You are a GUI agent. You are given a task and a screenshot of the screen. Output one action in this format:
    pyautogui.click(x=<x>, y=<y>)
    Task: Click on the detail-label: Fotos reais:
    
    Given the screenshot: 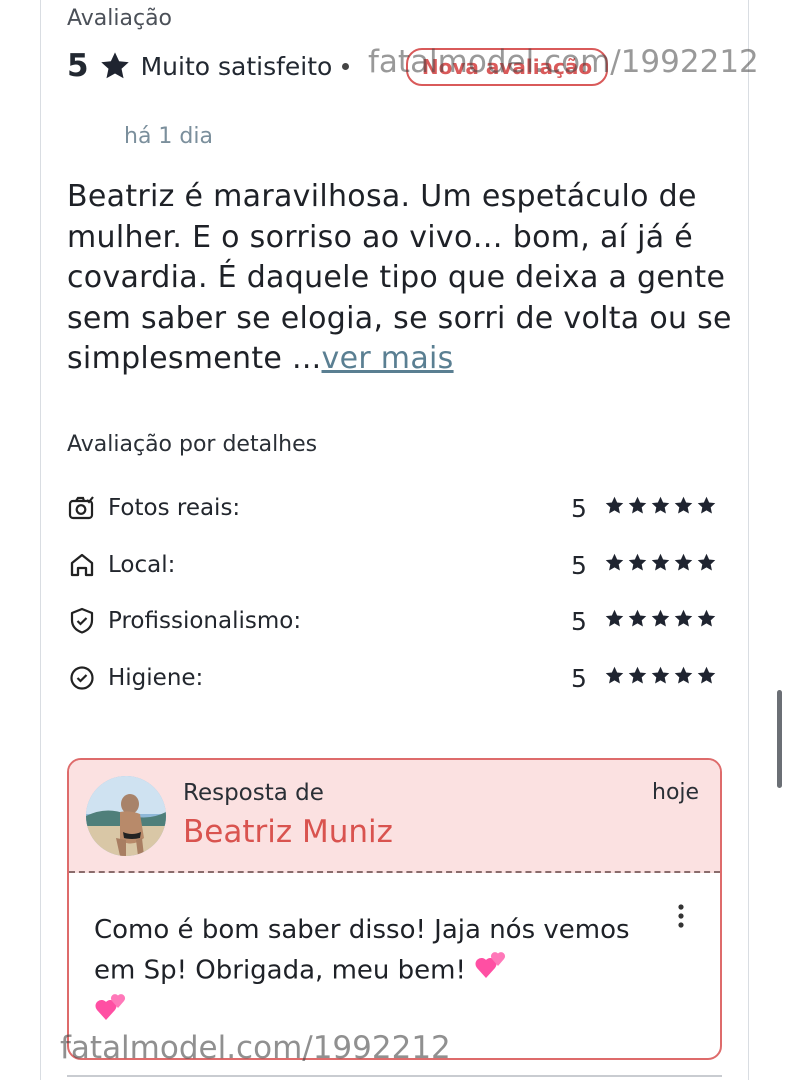 What is the action you would take?
    pyautogui.click(x=174, y=508)
    